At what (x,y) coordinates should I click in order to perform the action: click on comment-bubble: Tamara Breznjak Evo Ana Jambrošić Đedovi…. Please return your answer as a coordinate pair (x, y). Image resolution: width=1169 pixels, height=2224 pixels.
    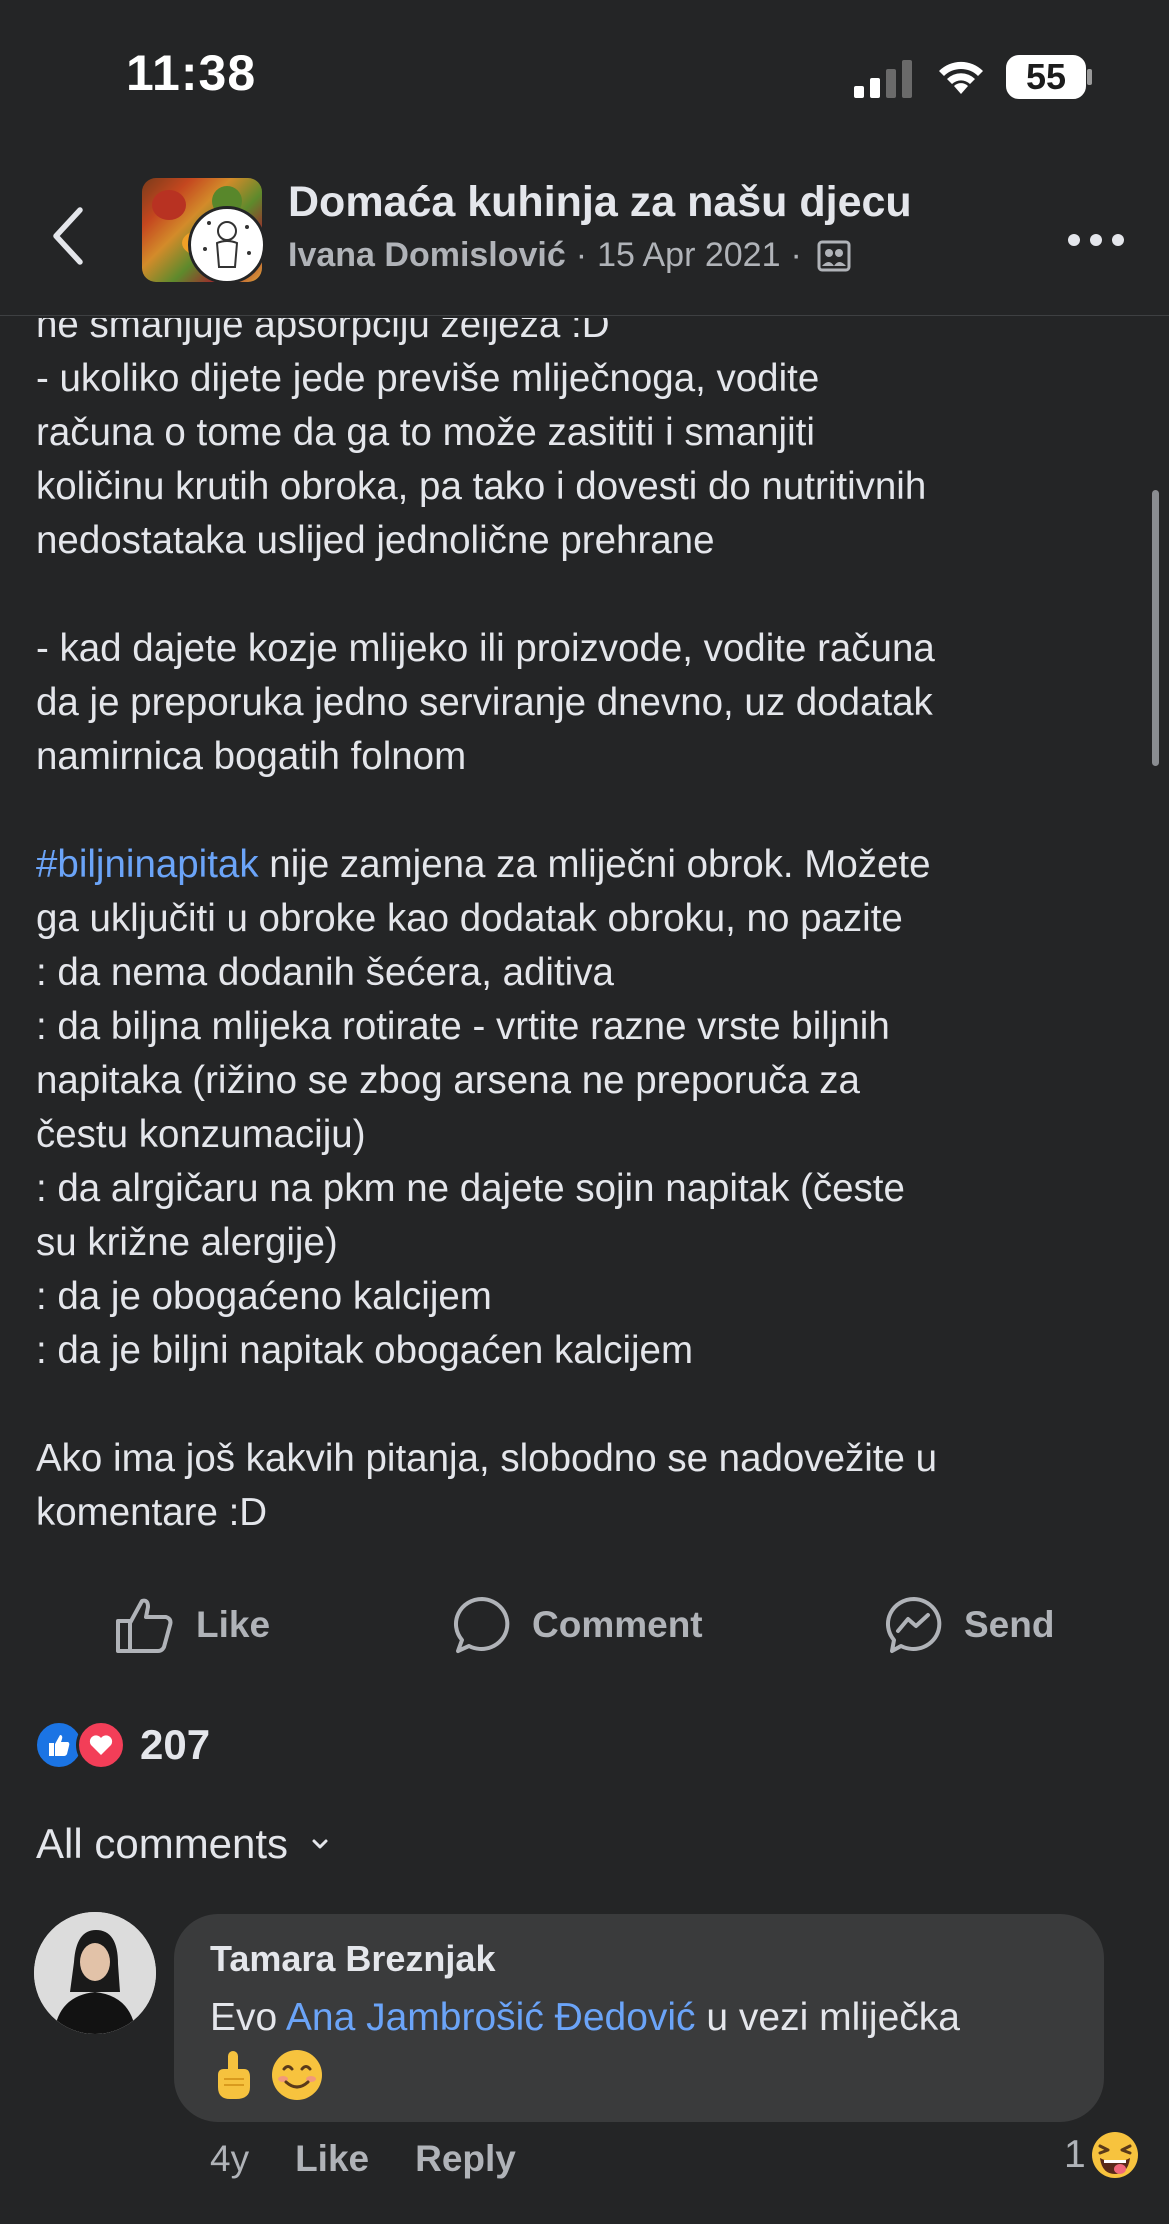
    Looking at the image, I should click on (639, 2018).